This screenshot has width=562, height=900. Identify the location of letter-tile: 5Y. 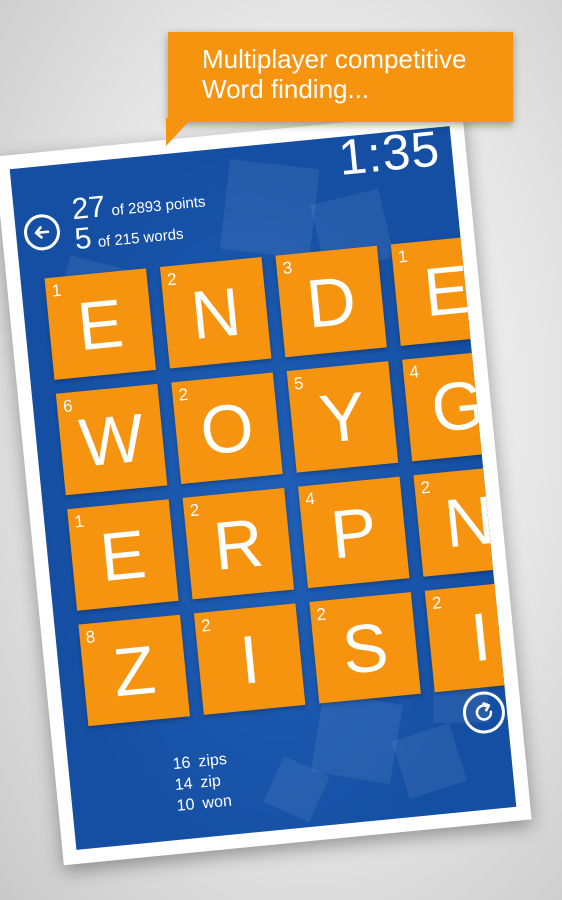
(342, 417).